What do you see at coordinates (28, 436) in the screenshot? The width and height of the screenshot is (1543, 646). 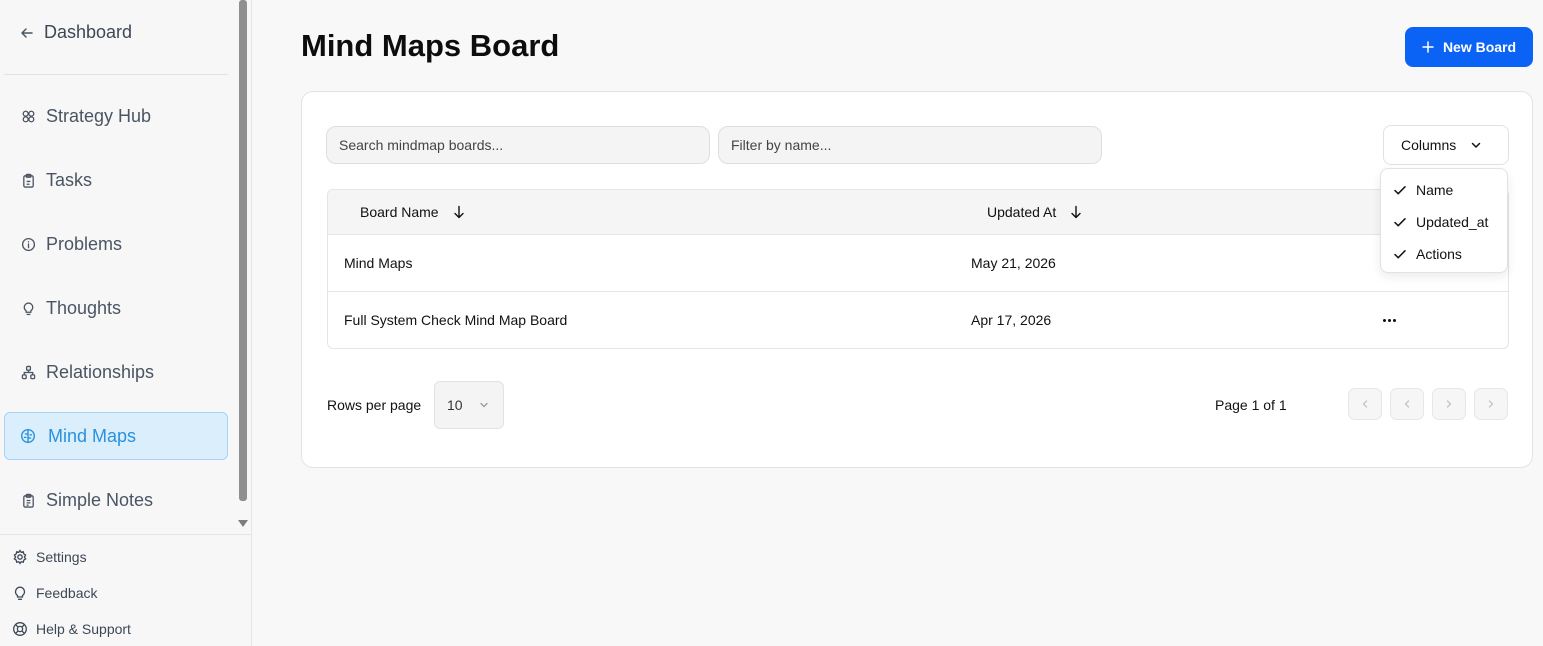 I see `brain-icon` at bounding box center [28, 436].